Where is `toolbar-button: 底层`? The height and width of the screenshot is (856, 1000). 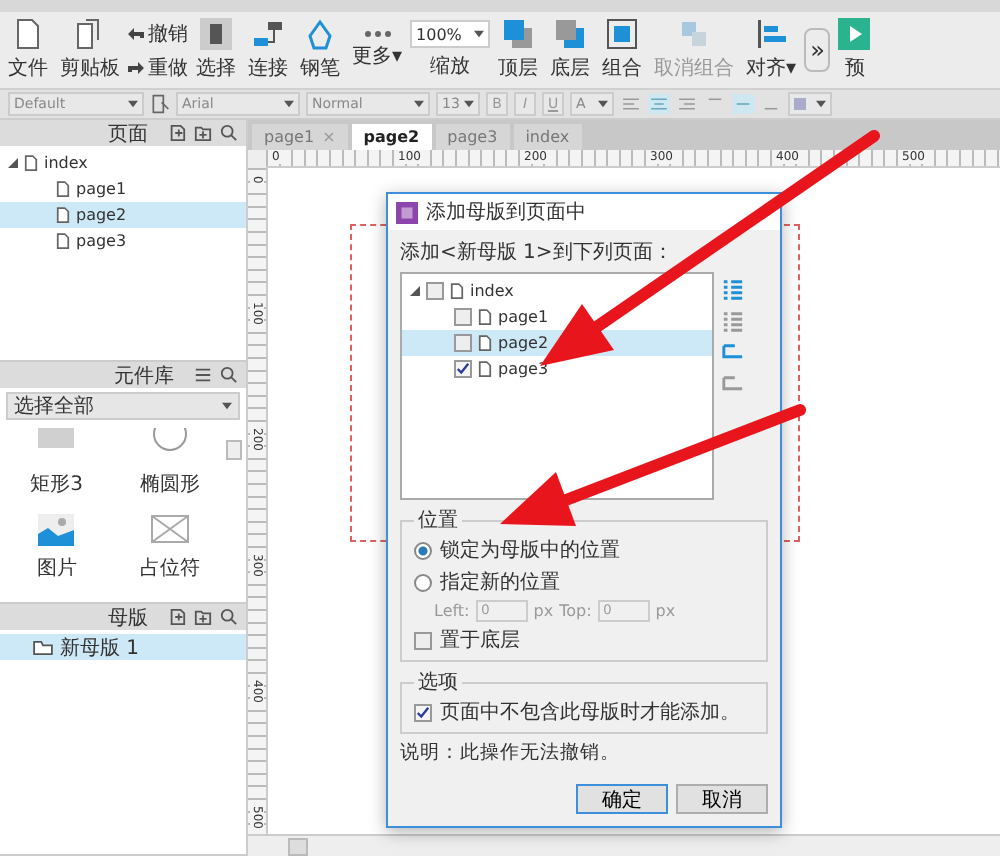 toolbar-button: 底层 is located at coordinates (570, 50).